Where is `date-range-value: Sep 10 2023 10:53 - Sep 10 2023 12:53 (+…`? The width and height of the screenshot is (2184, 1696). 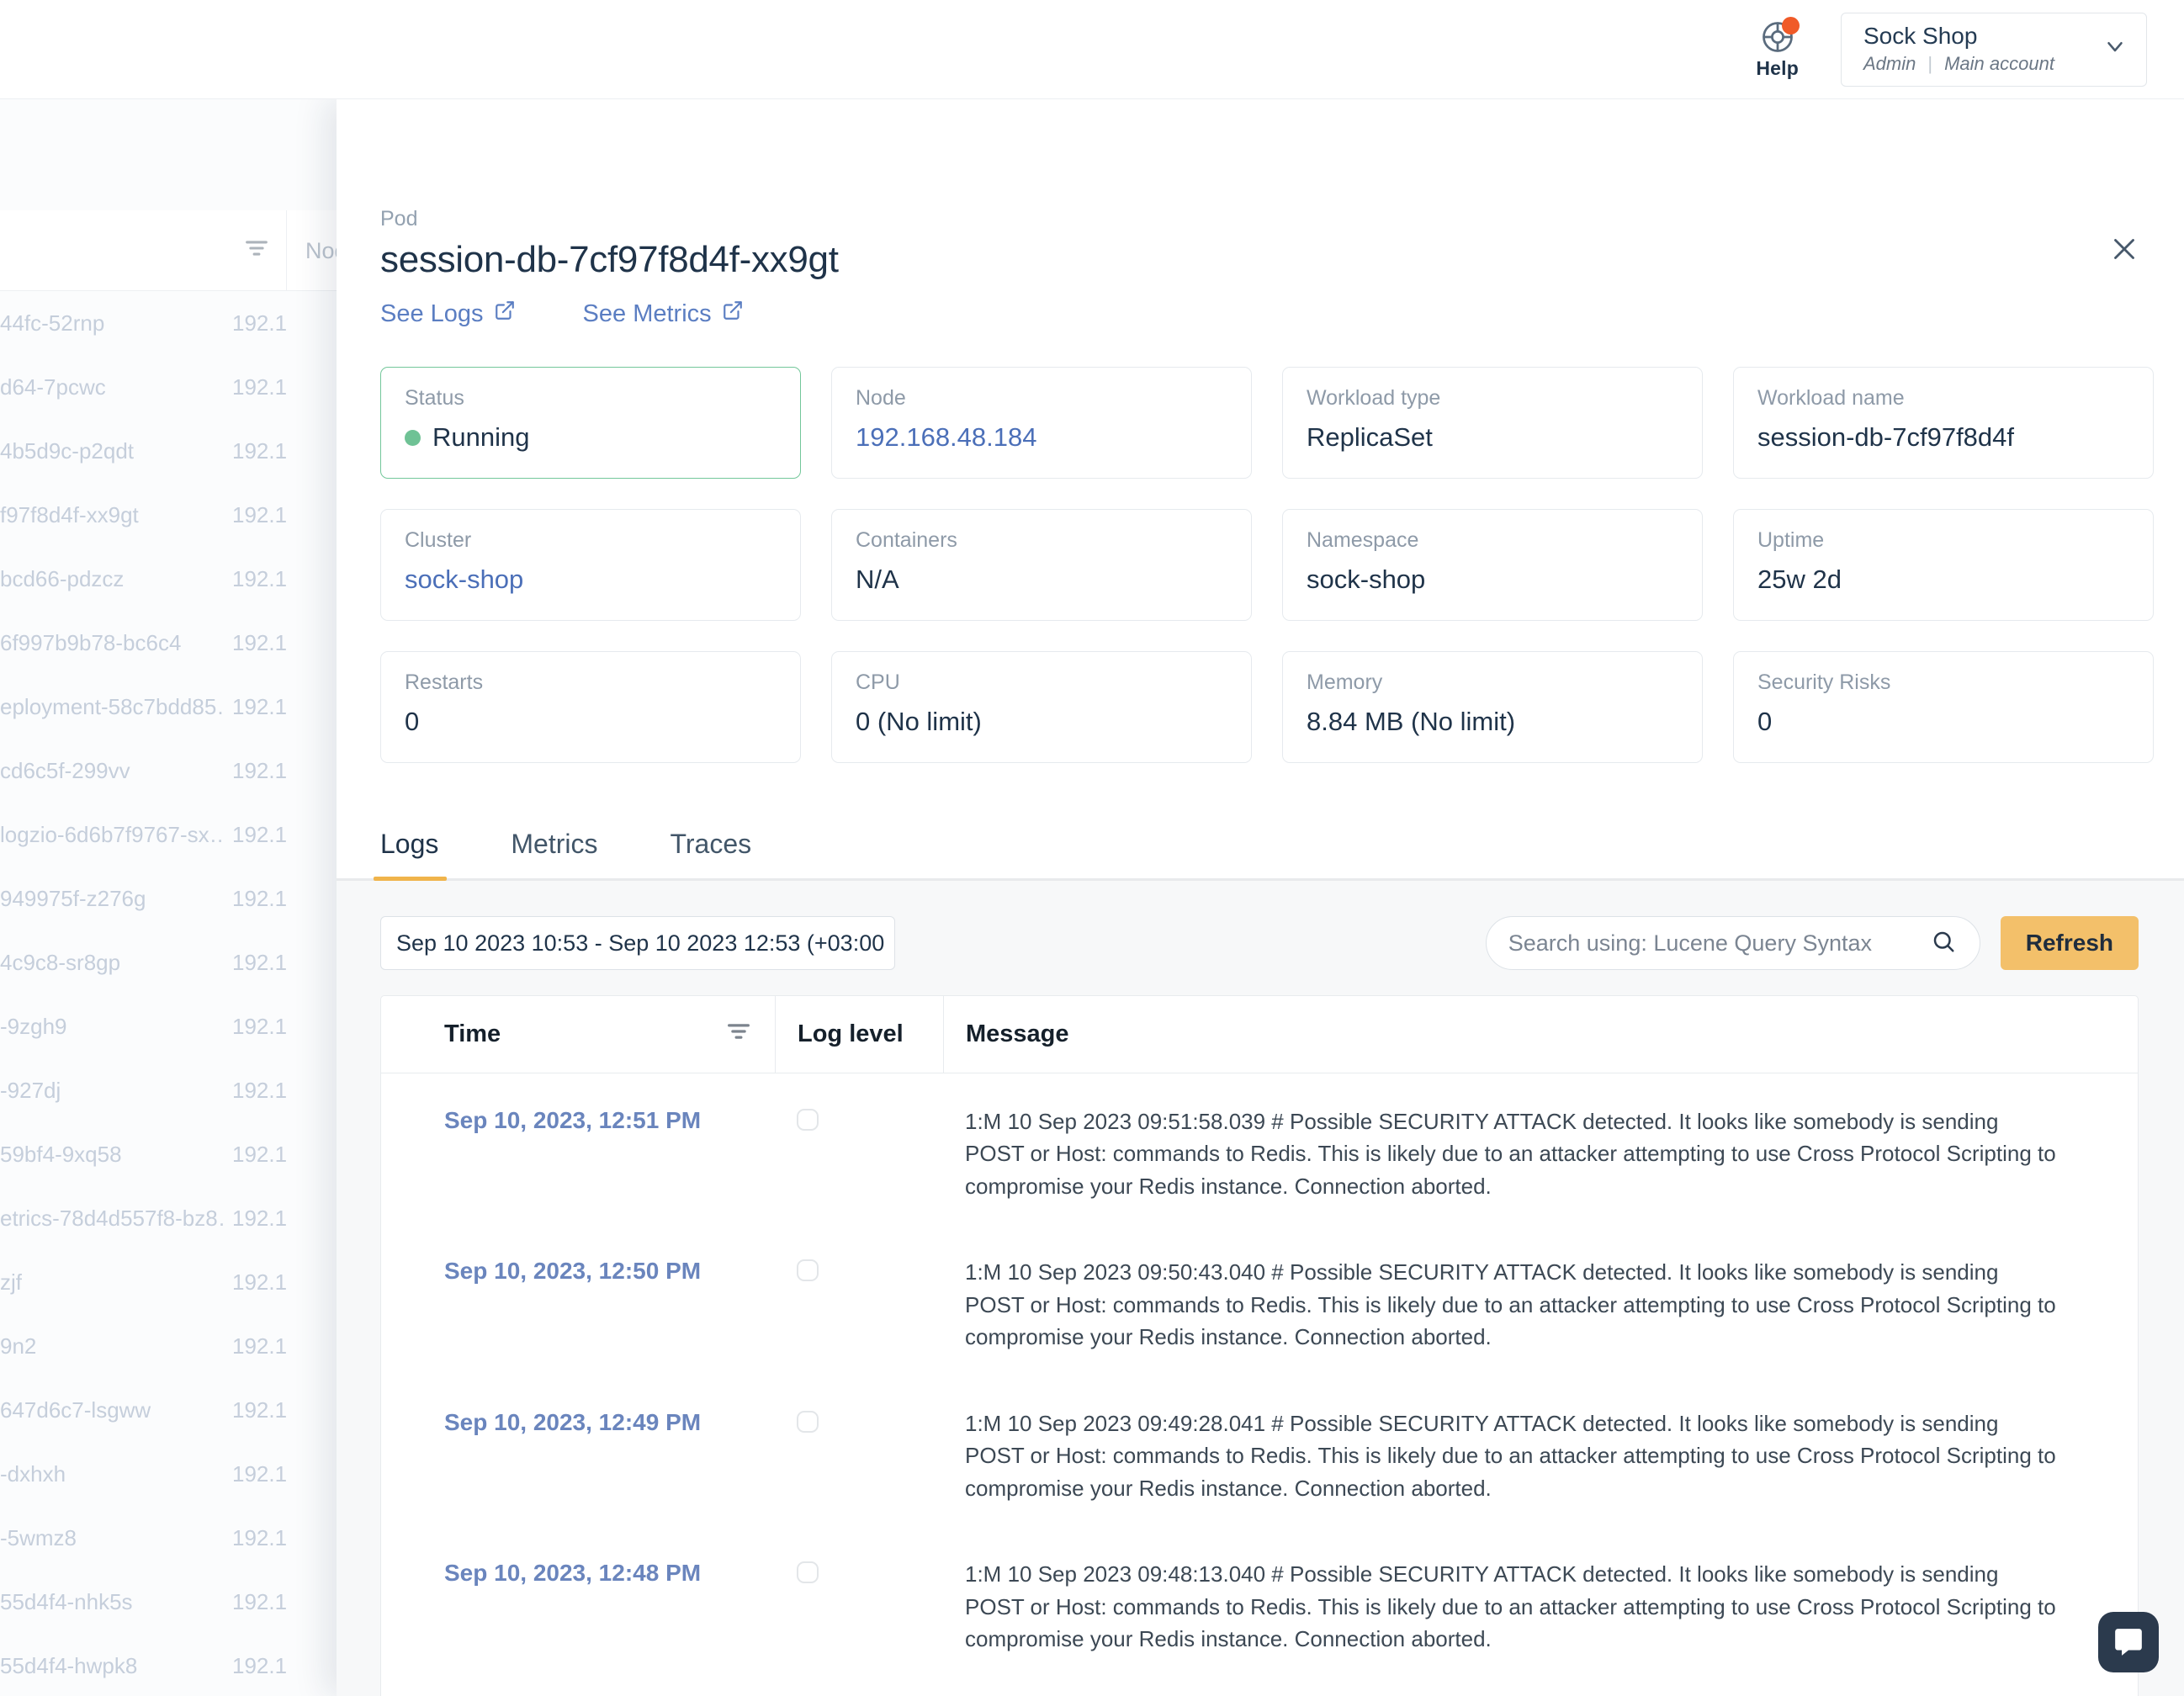
date-range-value: Sep 10 2023 10:53 - Sep 10 2023 12:53 (+… is located at coordinates (640, 943).